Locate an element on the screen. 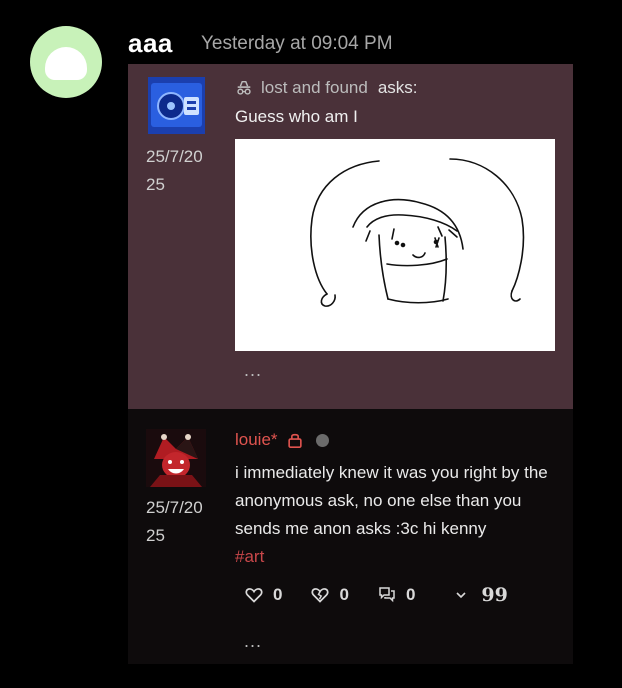 The image size is (622, 688). reply-user-row: louie* is located at coordinates (282, 440).